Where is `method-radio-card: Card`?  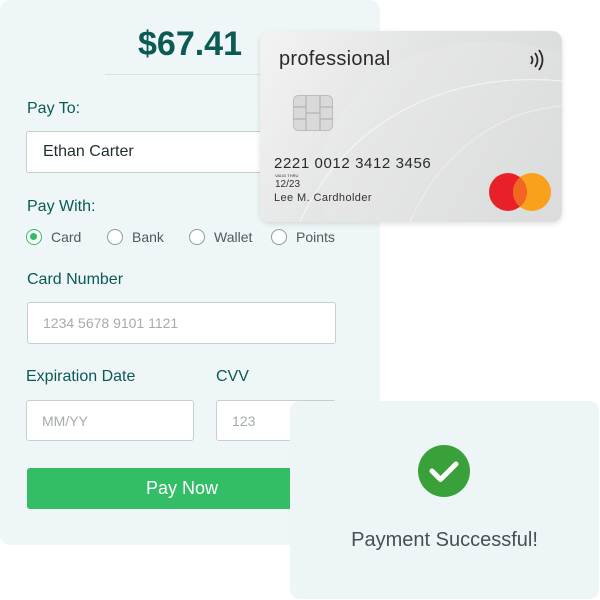
method-radio-card: Card is located at coordinates (66, 237).